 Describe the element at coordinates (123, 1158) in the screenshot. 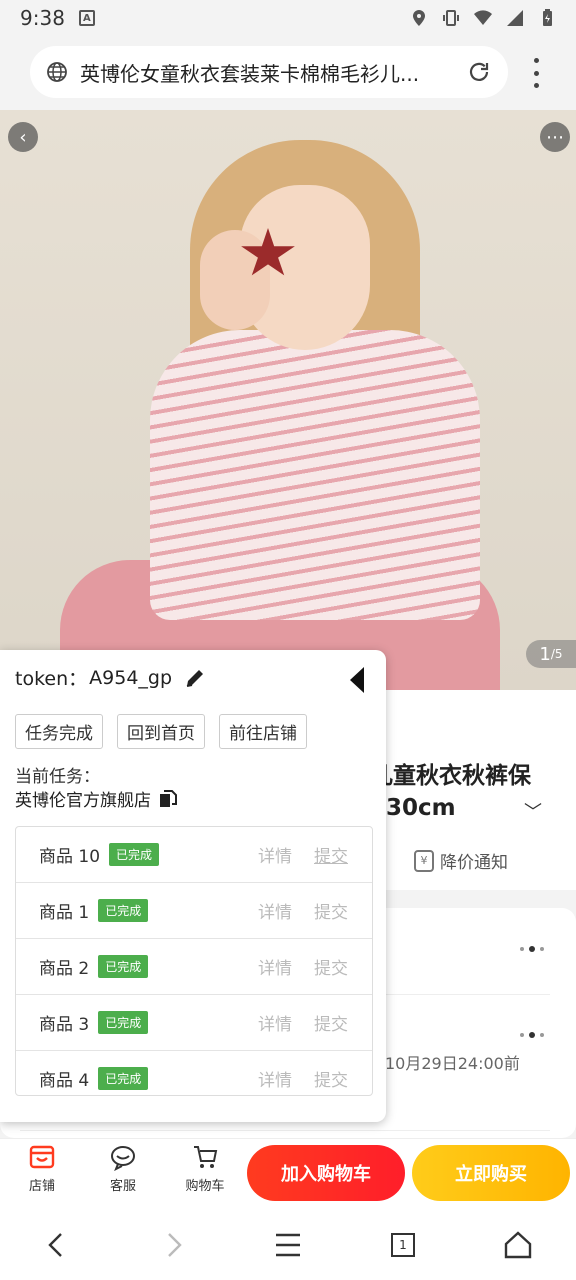

I see `chat-icon` at that location.